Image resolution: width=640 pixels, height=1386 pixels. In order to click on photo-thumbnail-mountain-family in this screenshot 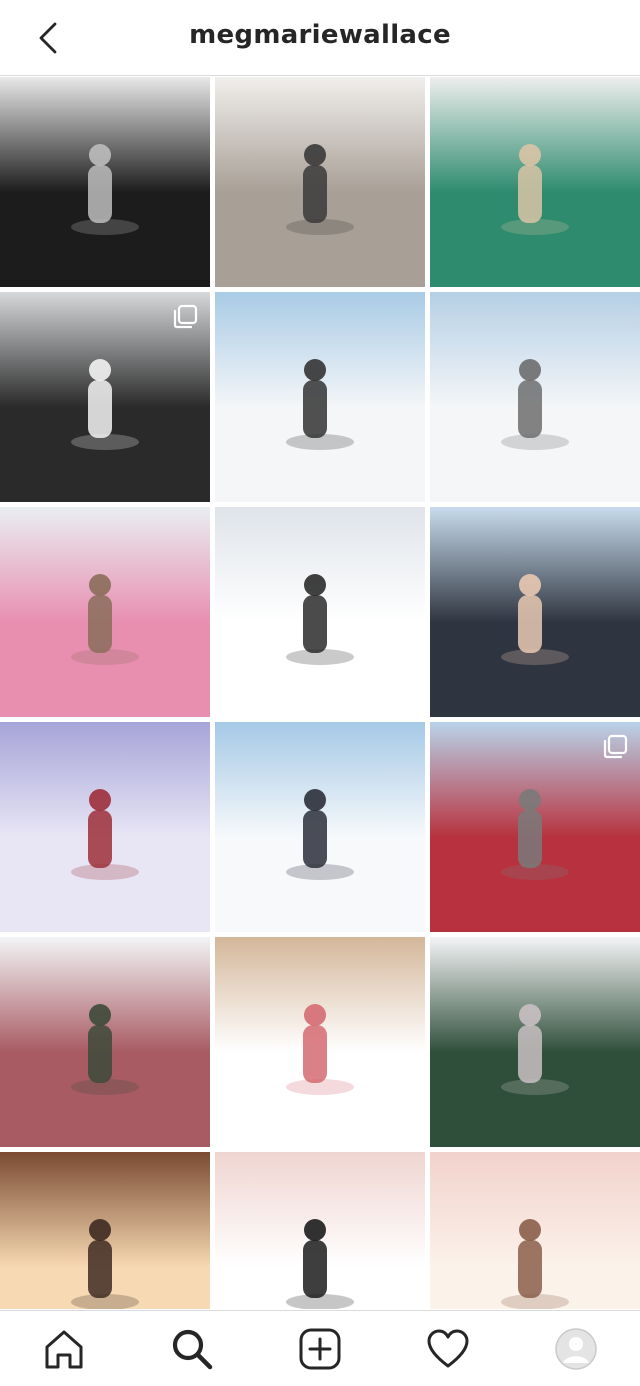, I will do `click(320, 397)`.